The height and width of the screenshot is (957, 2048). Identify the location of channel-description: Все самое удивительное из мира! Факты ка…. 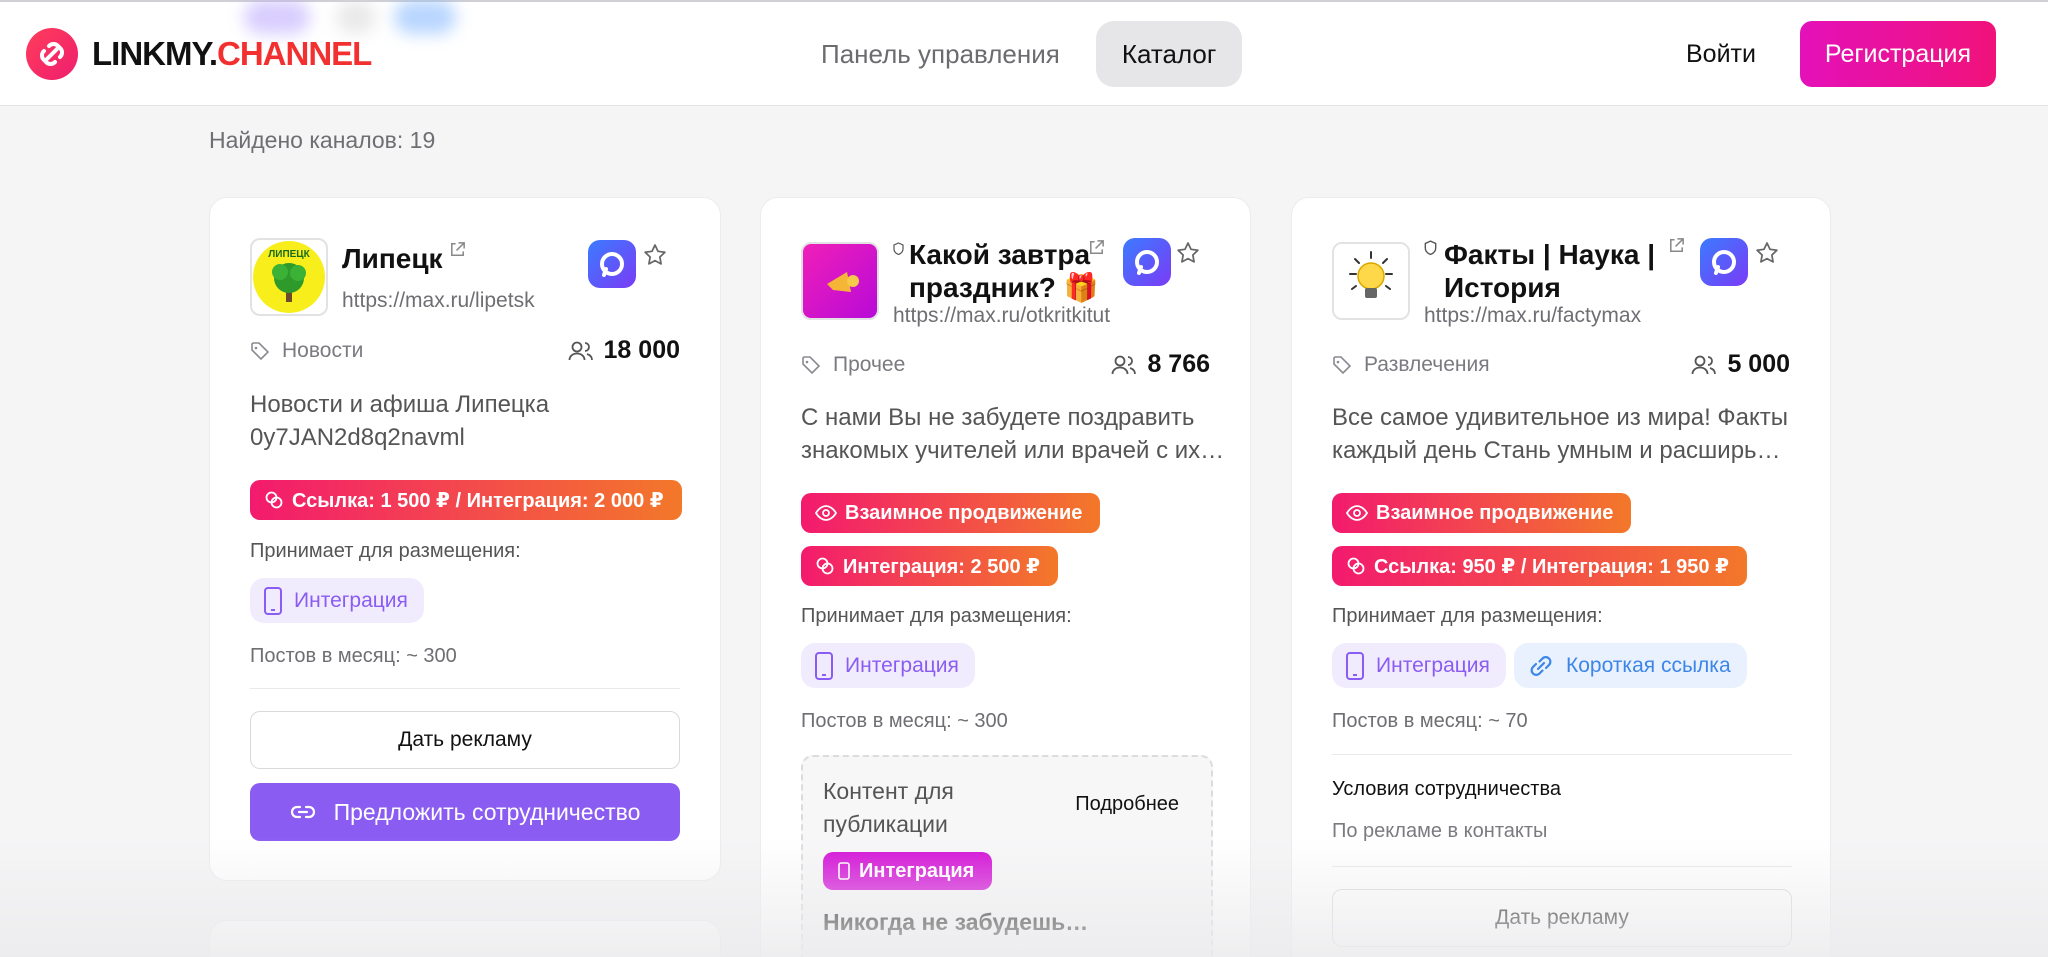
(1560, 434).